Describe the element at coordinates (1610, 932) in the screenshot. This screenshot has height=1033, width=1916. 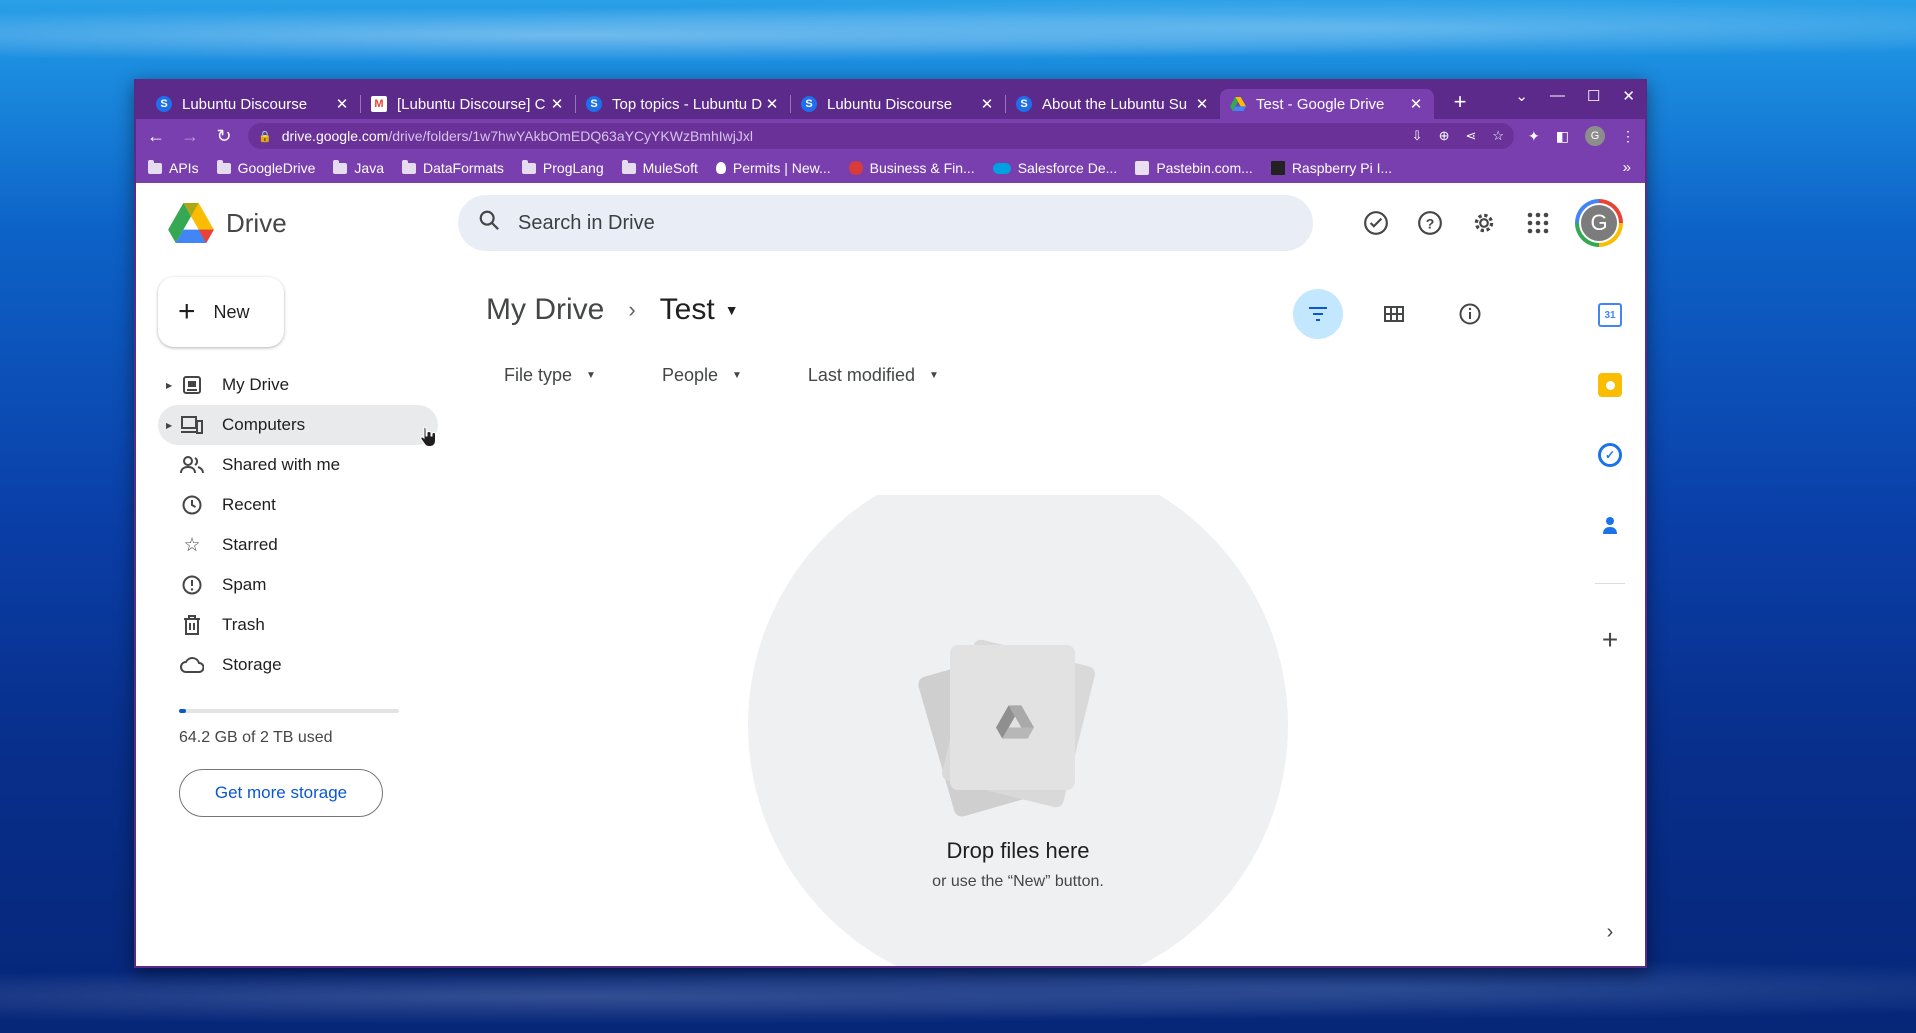
I see `show-side-panel-chevron-icon: ›` at that location.